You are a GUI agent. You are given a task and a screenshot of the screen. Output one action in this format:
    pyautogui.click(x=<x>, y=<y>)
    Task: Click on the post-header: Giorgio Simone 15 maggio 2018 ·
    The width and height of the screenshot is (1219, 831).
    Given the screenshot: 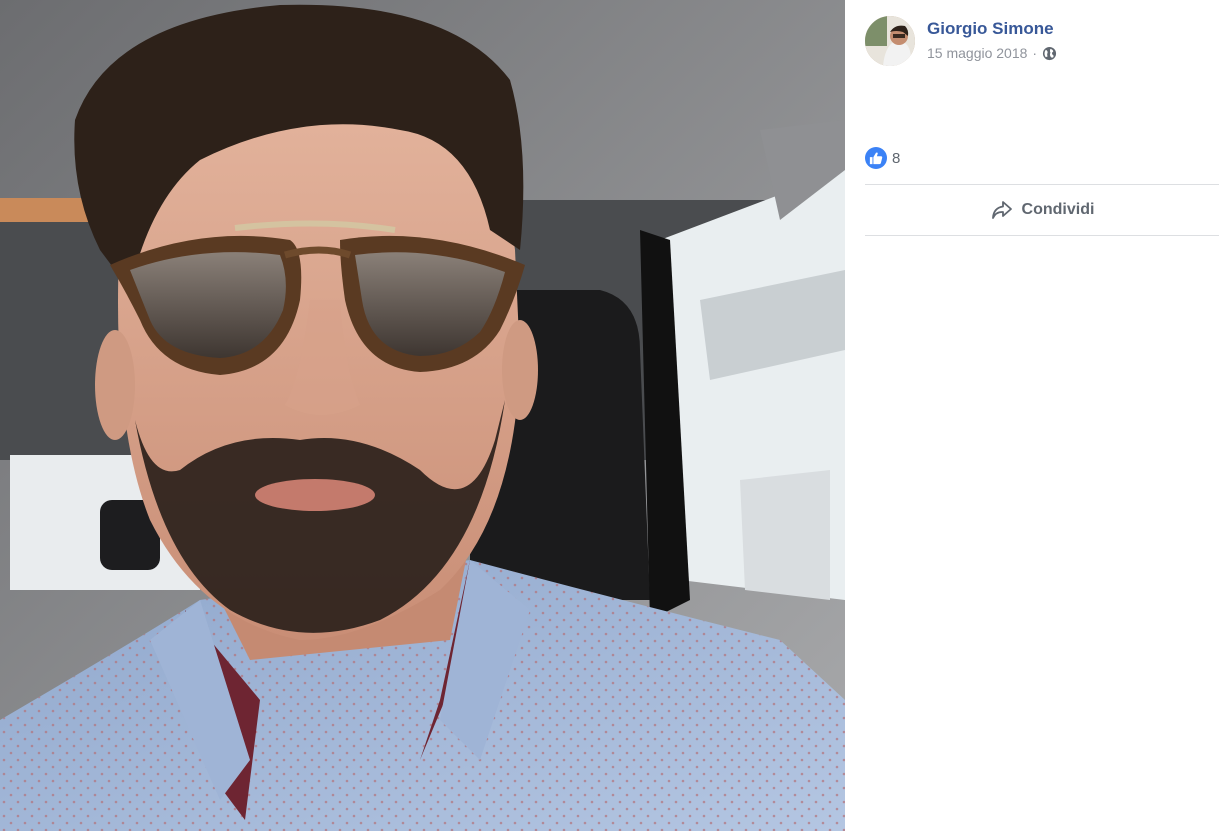 What is the action you would take?
    pyautogui.click(x=961, y=41)
    